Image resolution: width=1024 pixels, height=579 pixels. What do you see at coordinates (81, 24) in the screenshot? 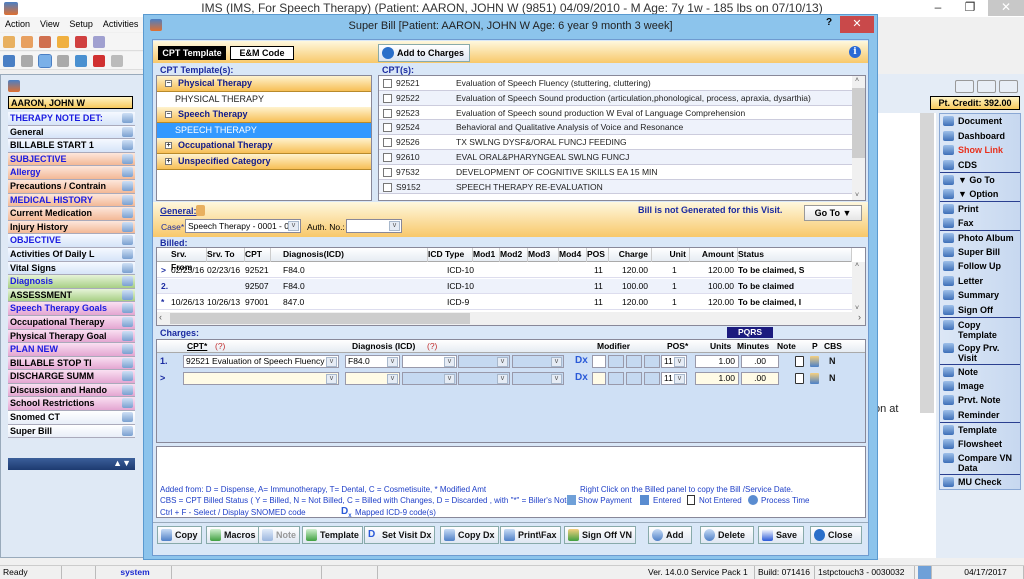
I see `menu-setup: Setup` at bounding box center [81, 24].